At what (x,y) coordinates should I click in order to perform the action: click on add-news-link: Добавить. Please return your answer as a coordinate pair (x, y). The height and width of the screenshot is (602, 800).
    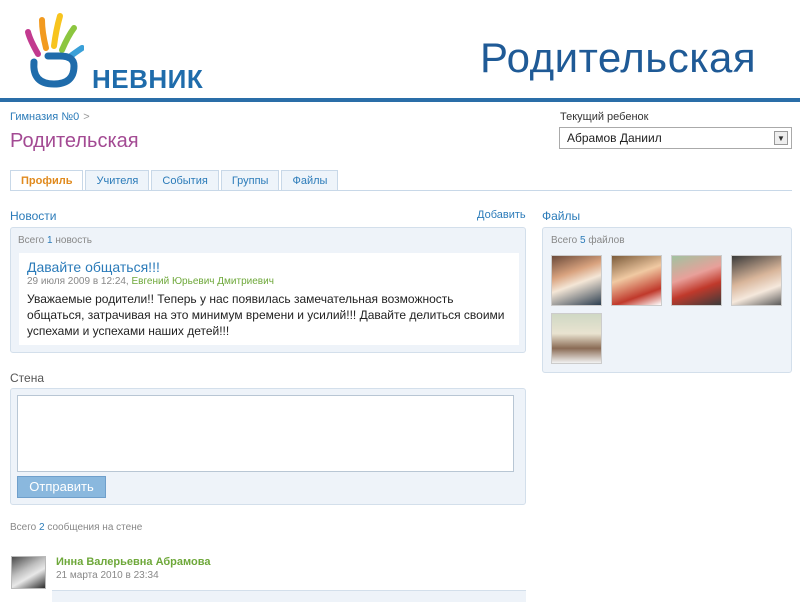
    Looking at the image, I should click on (501, 215).